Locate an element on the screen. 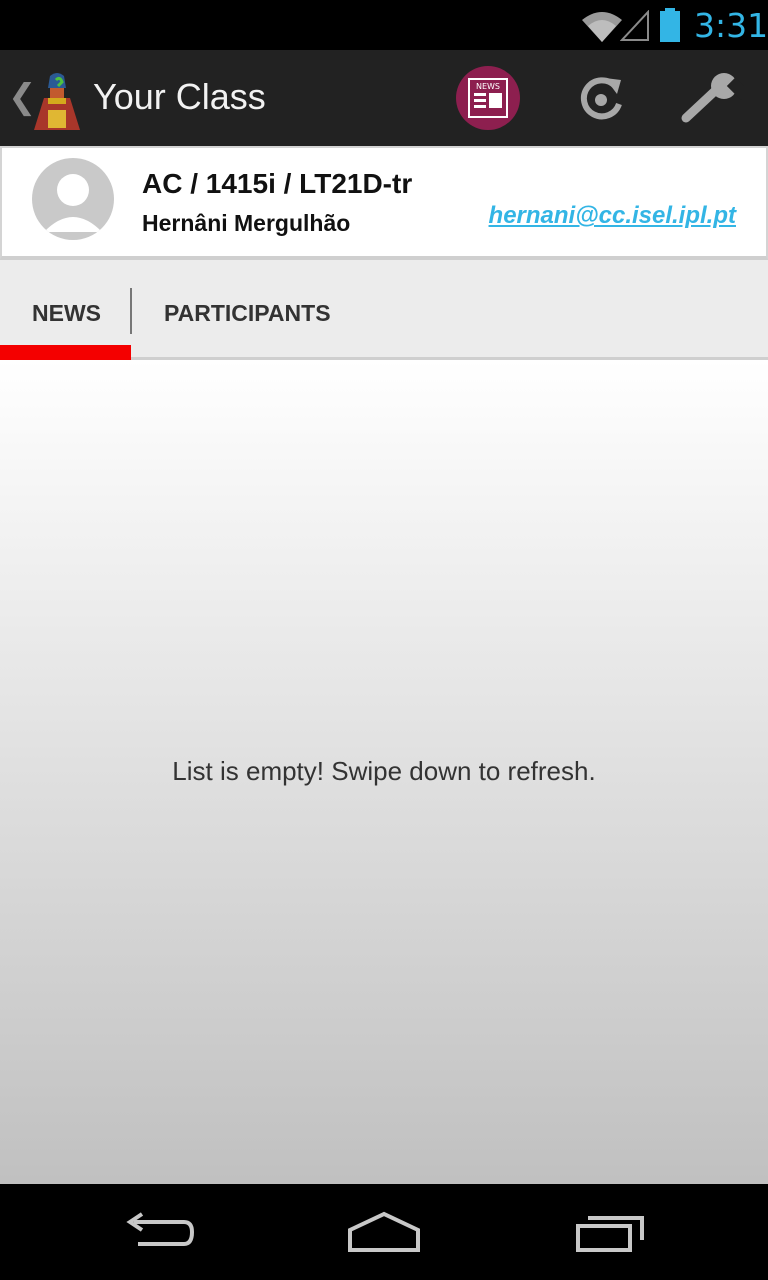 The image size is (768, 1280). action-bar: ❮ Your Class NEWS is located at coordinates (384, 98).